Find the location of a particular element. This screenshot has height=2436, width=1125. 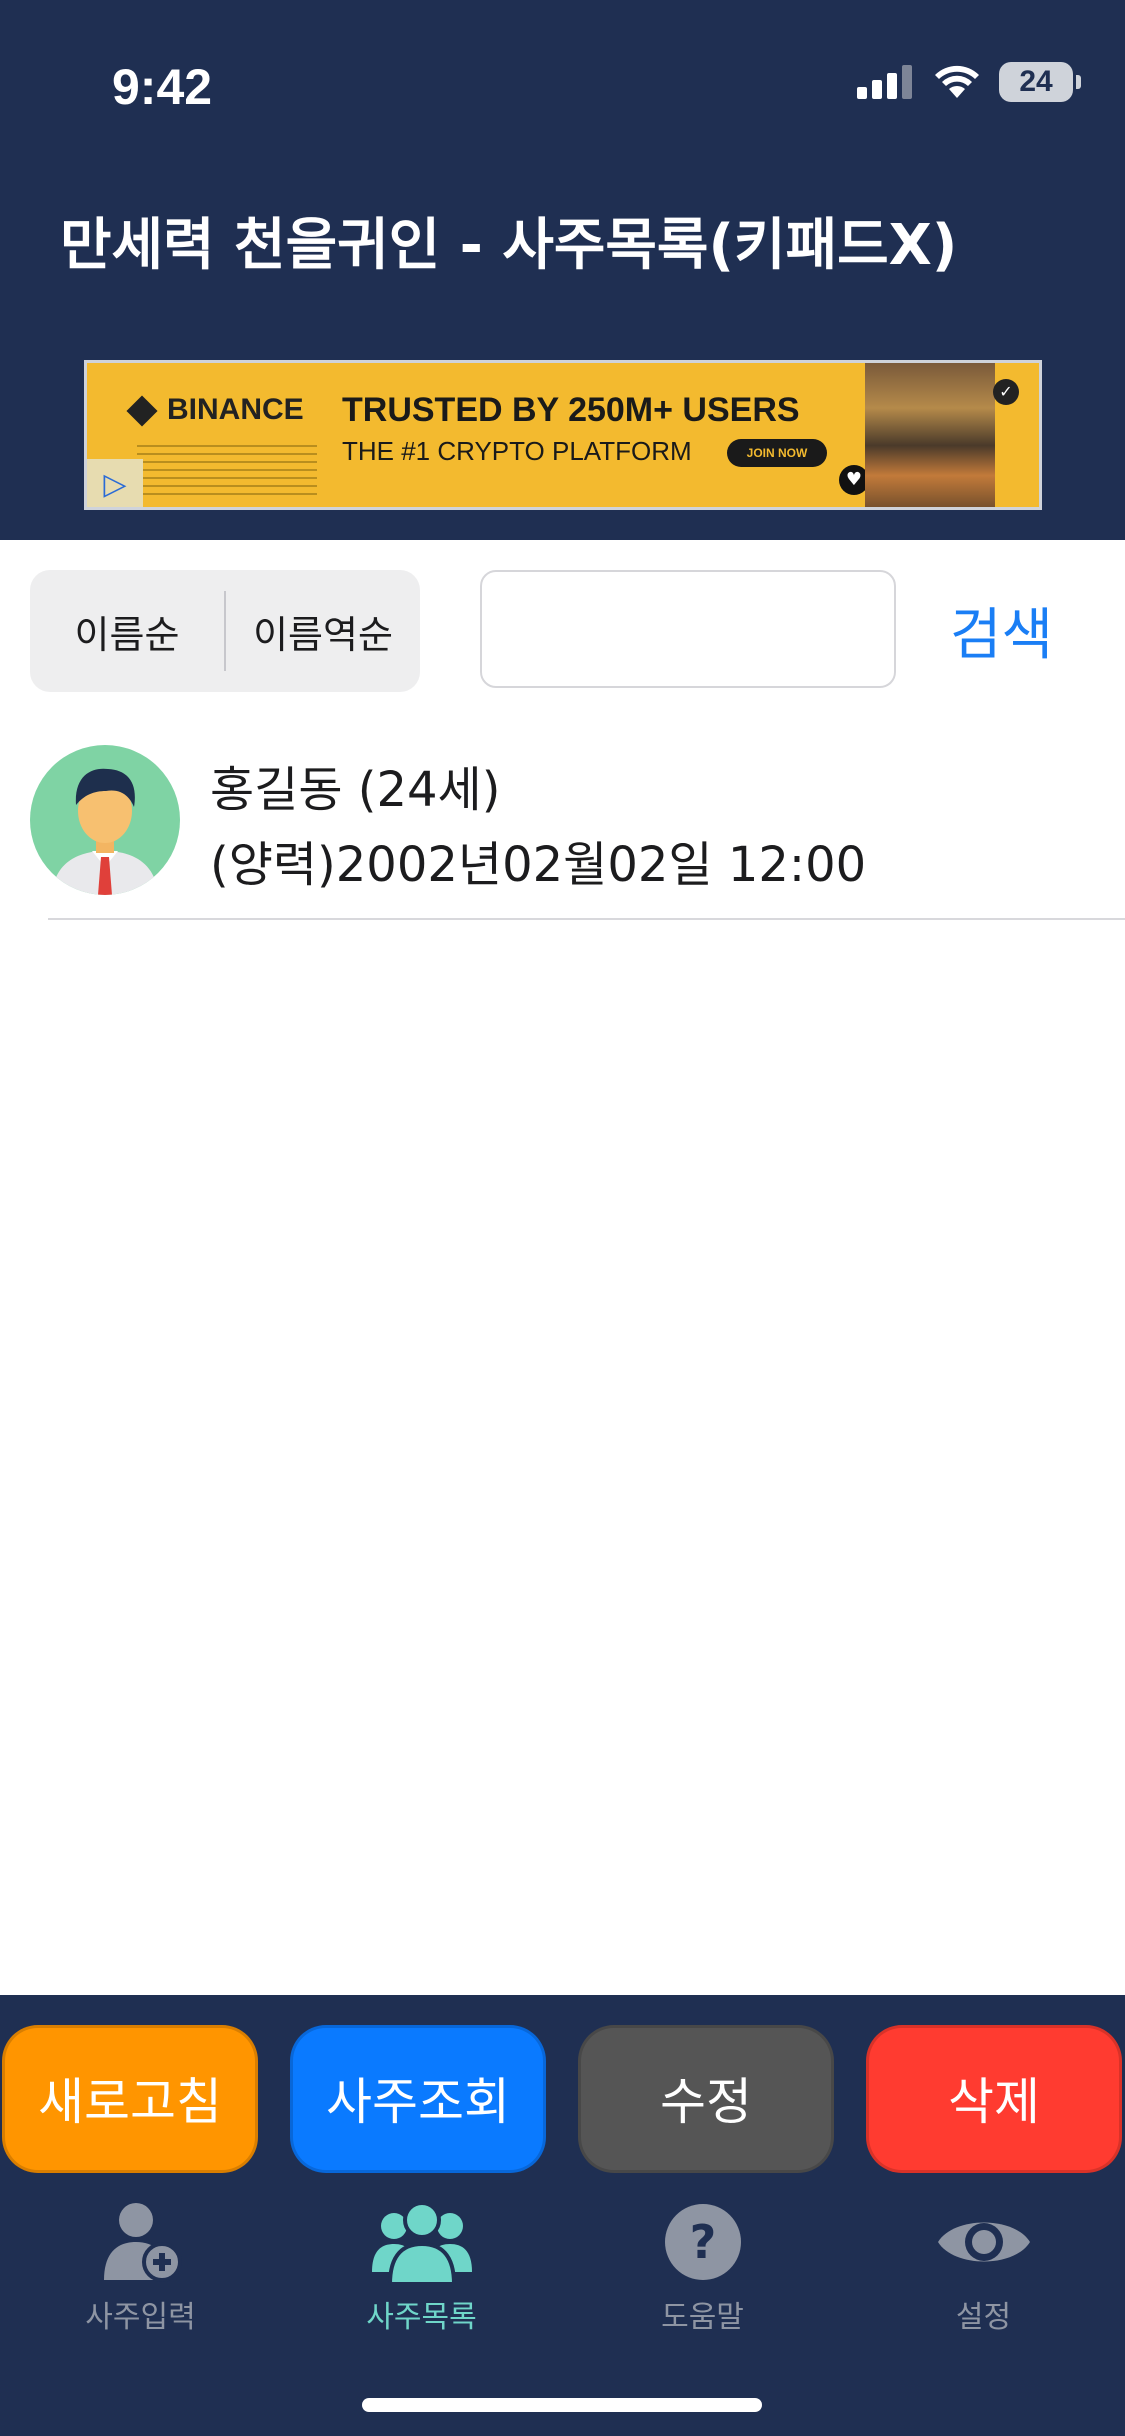

tab-bar: 사주입력 사주목록 ? 도움말 설정 is located at coordinates (562, 2270).